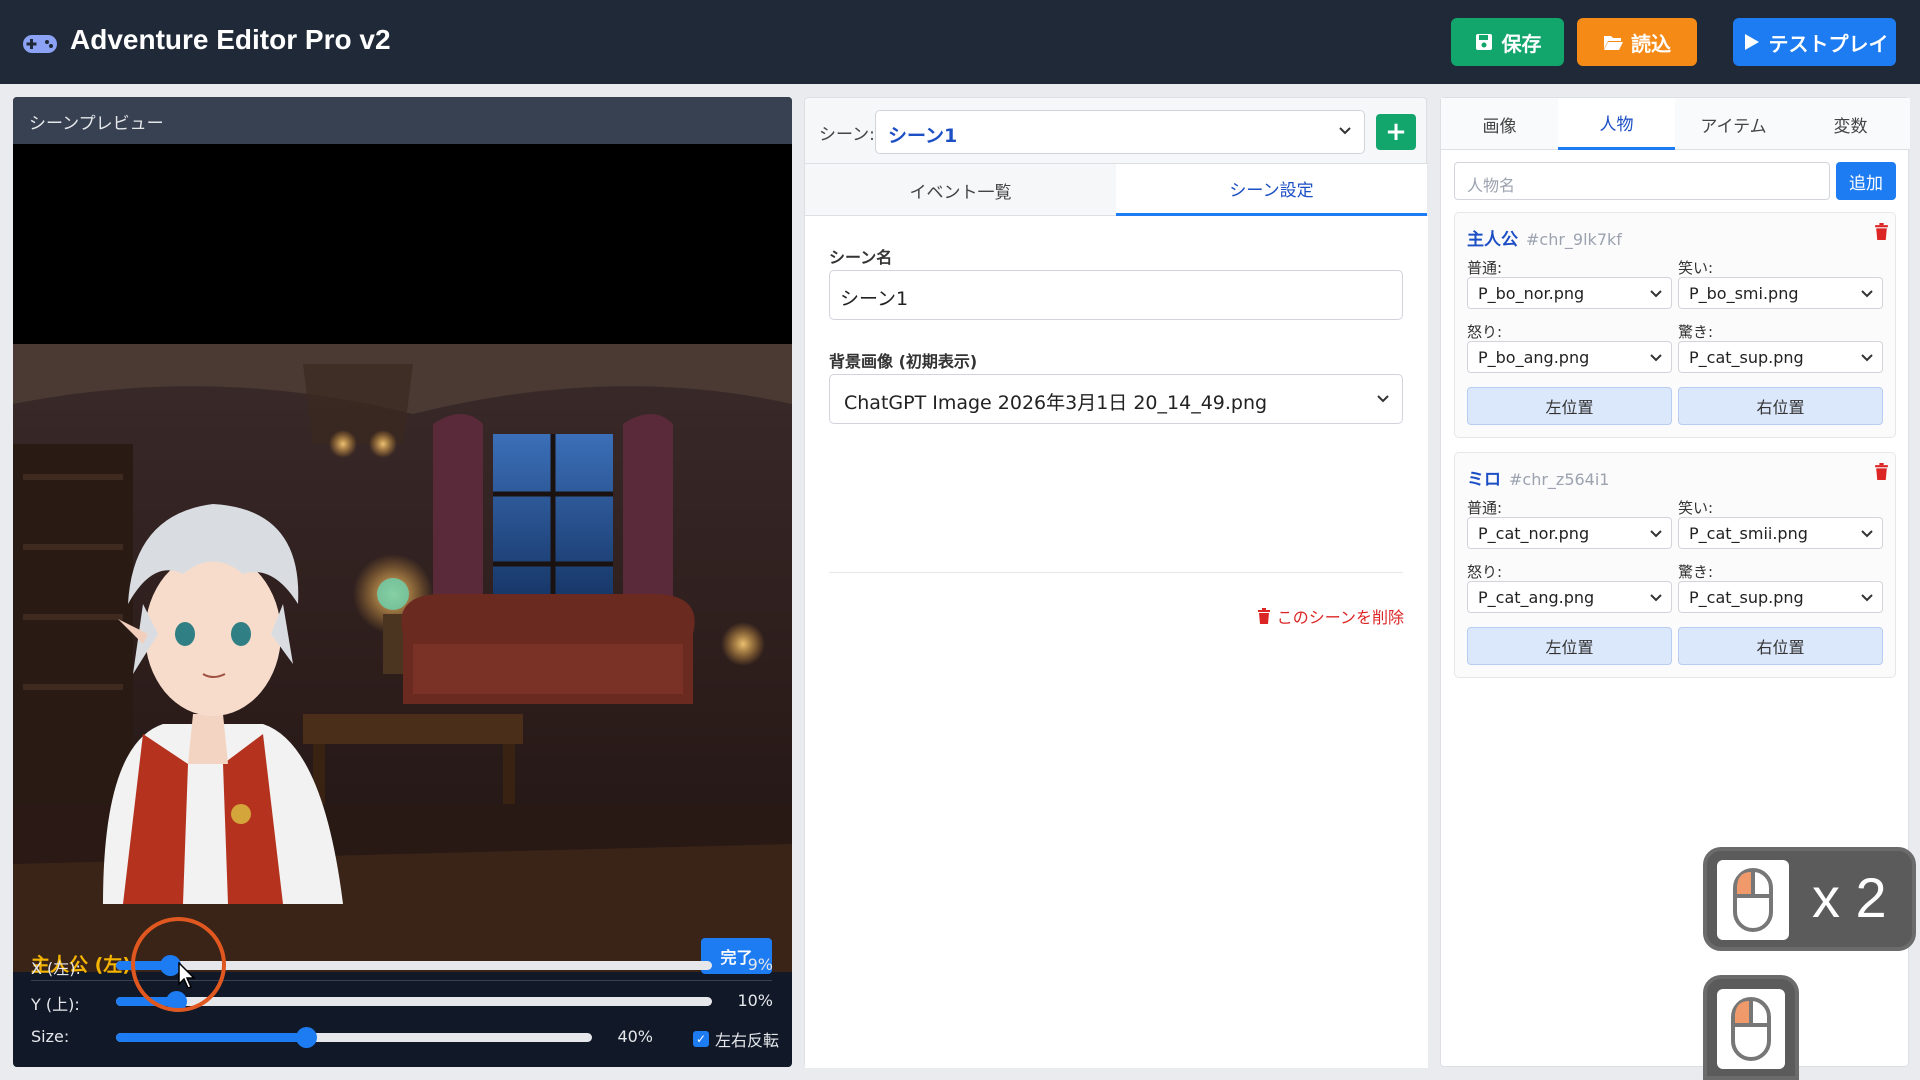 Image resolution: width=1920 pixels, height=1080 pixels. What do you see at coordinates (1120, 132) in the screenshot?
I see `scene-select: シーン1` at bounding box center [1120, 132].